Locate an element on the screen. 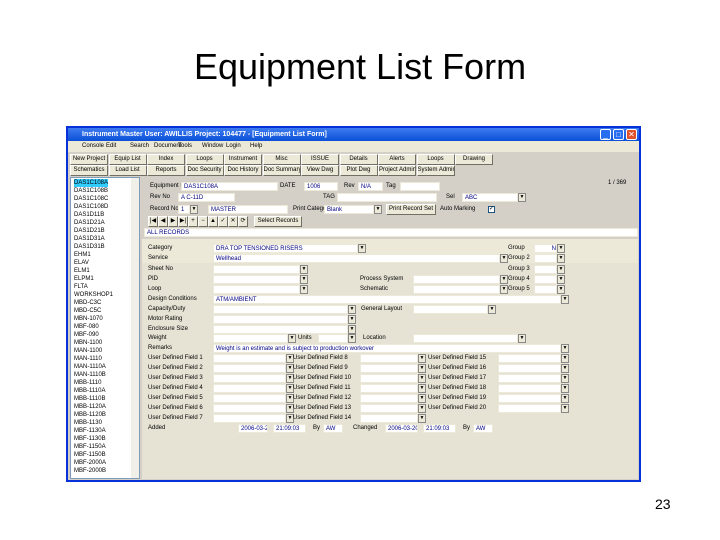  list-item: MBD-C5C is located at coordinates (87, 311).